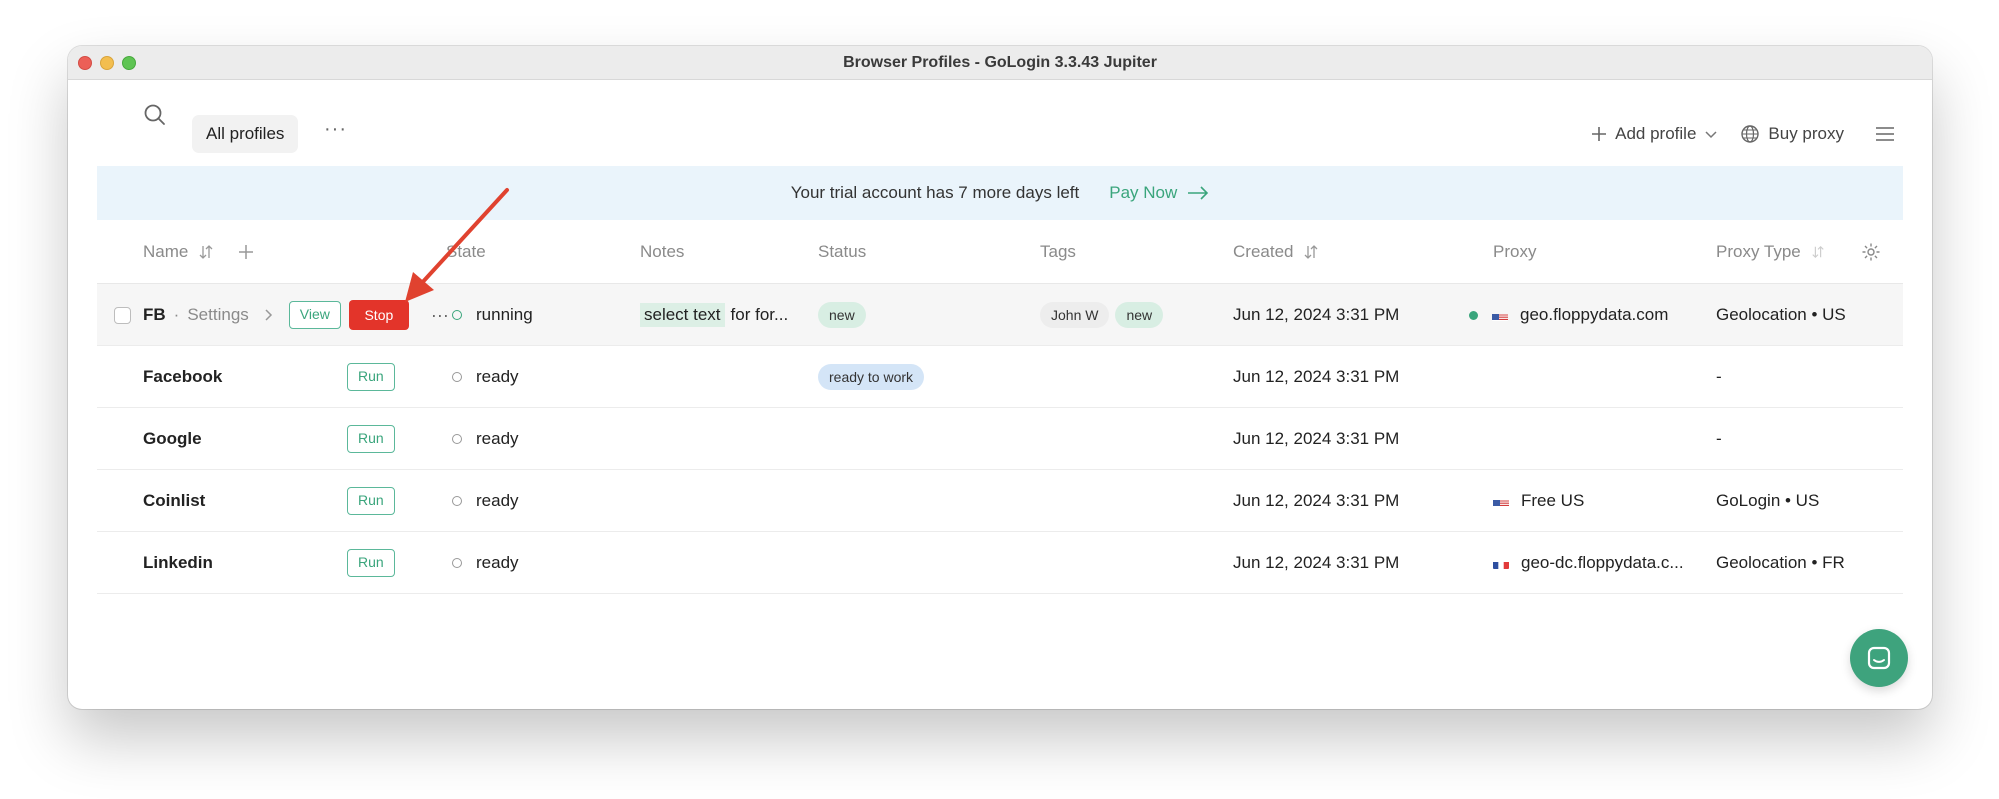 This screenshot has height=799, width=1999. I want to click on tab-all-profiles: All profiles, so click(245, 134).